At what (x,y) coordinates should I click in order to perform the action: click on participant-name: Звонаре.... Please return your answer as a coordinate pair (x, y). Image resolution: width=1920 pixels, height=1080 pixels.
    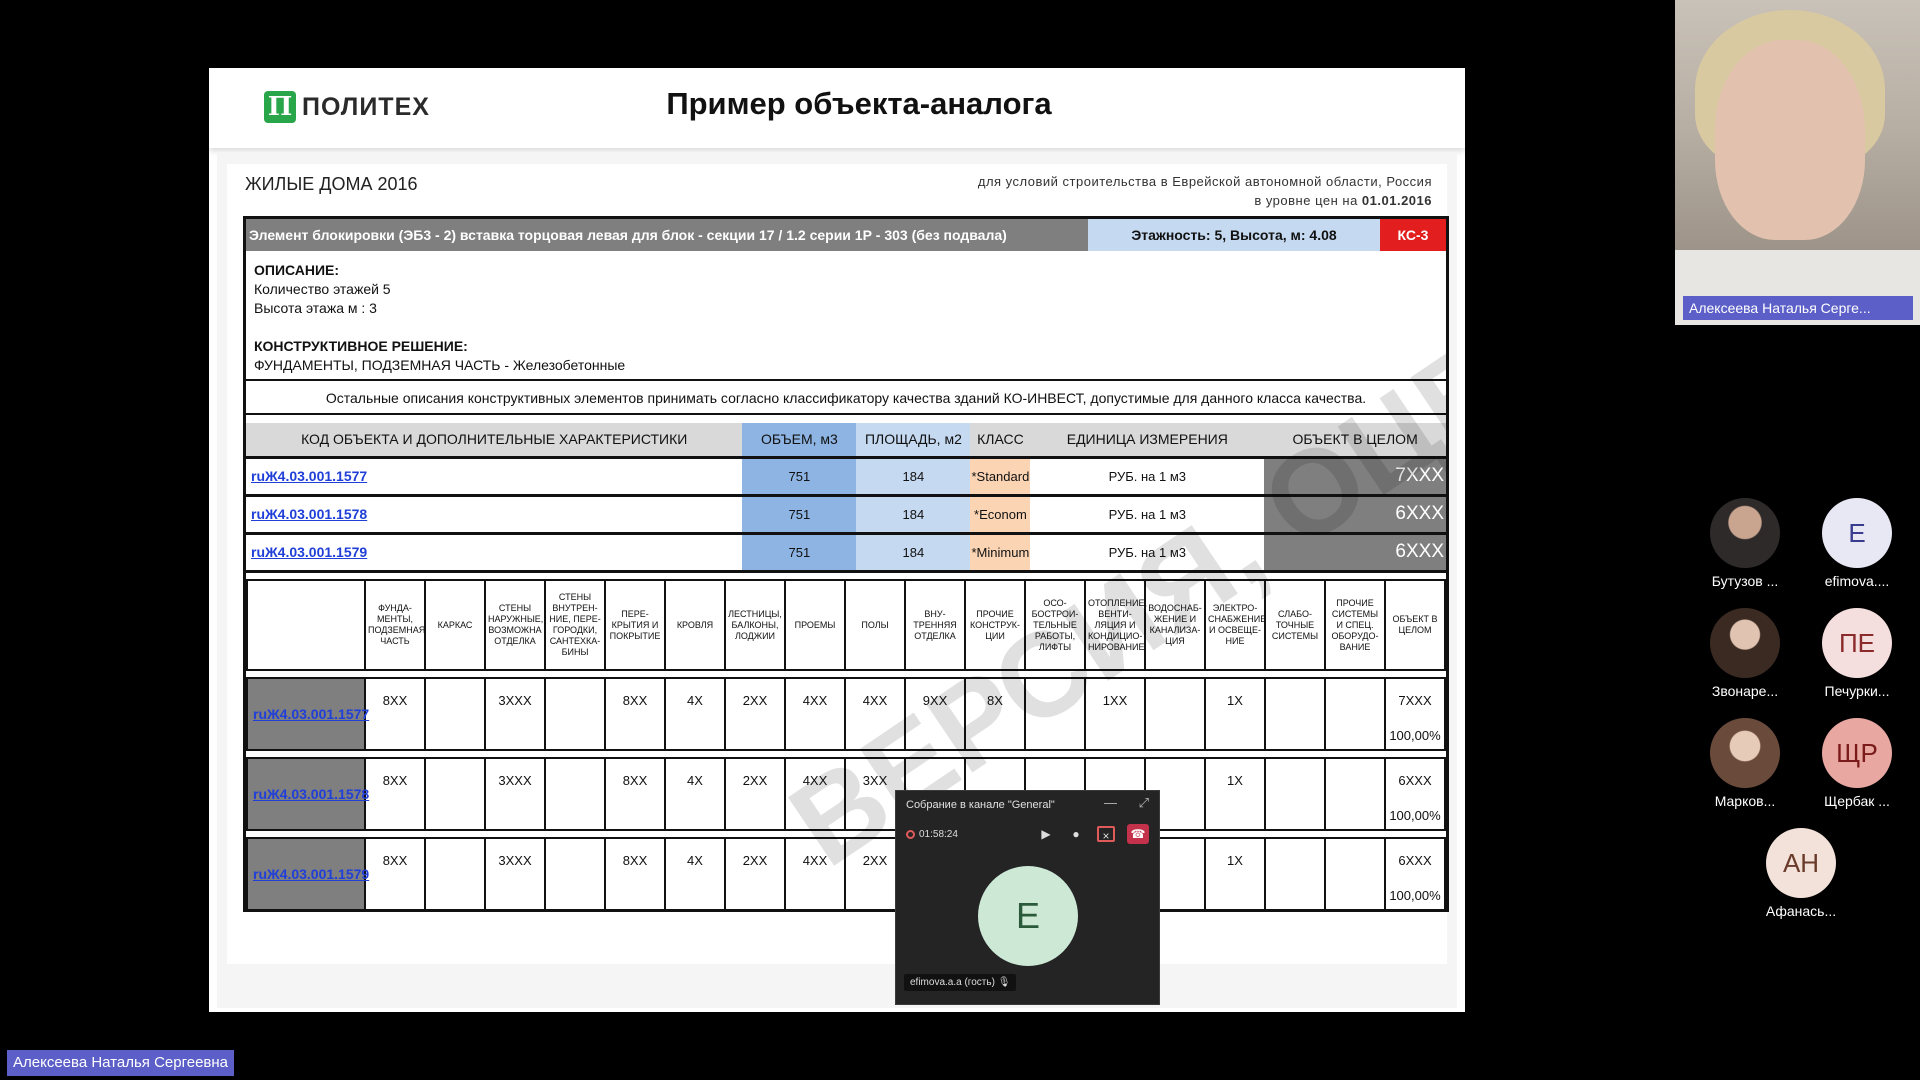
    Looking at the image, I should click on (1745, 691).